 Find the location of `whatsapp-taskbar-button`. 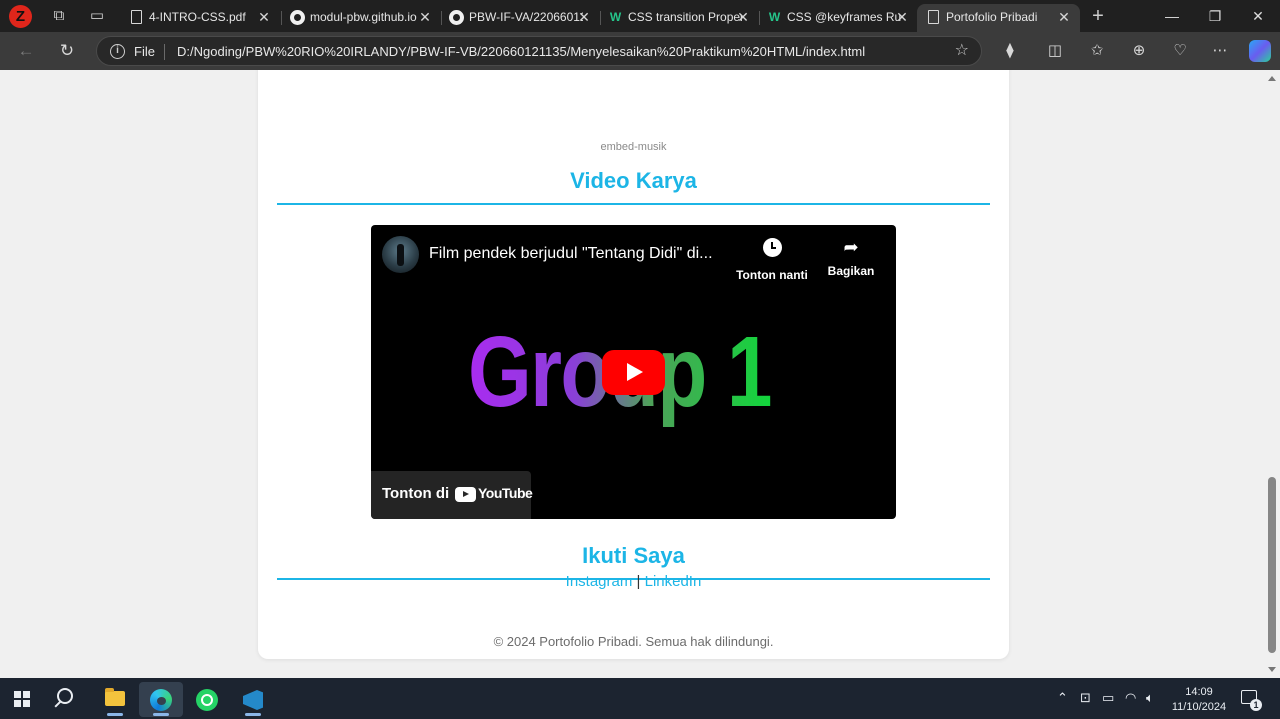

whatsapp-taskbar-button is located at coordinates (207, 699).